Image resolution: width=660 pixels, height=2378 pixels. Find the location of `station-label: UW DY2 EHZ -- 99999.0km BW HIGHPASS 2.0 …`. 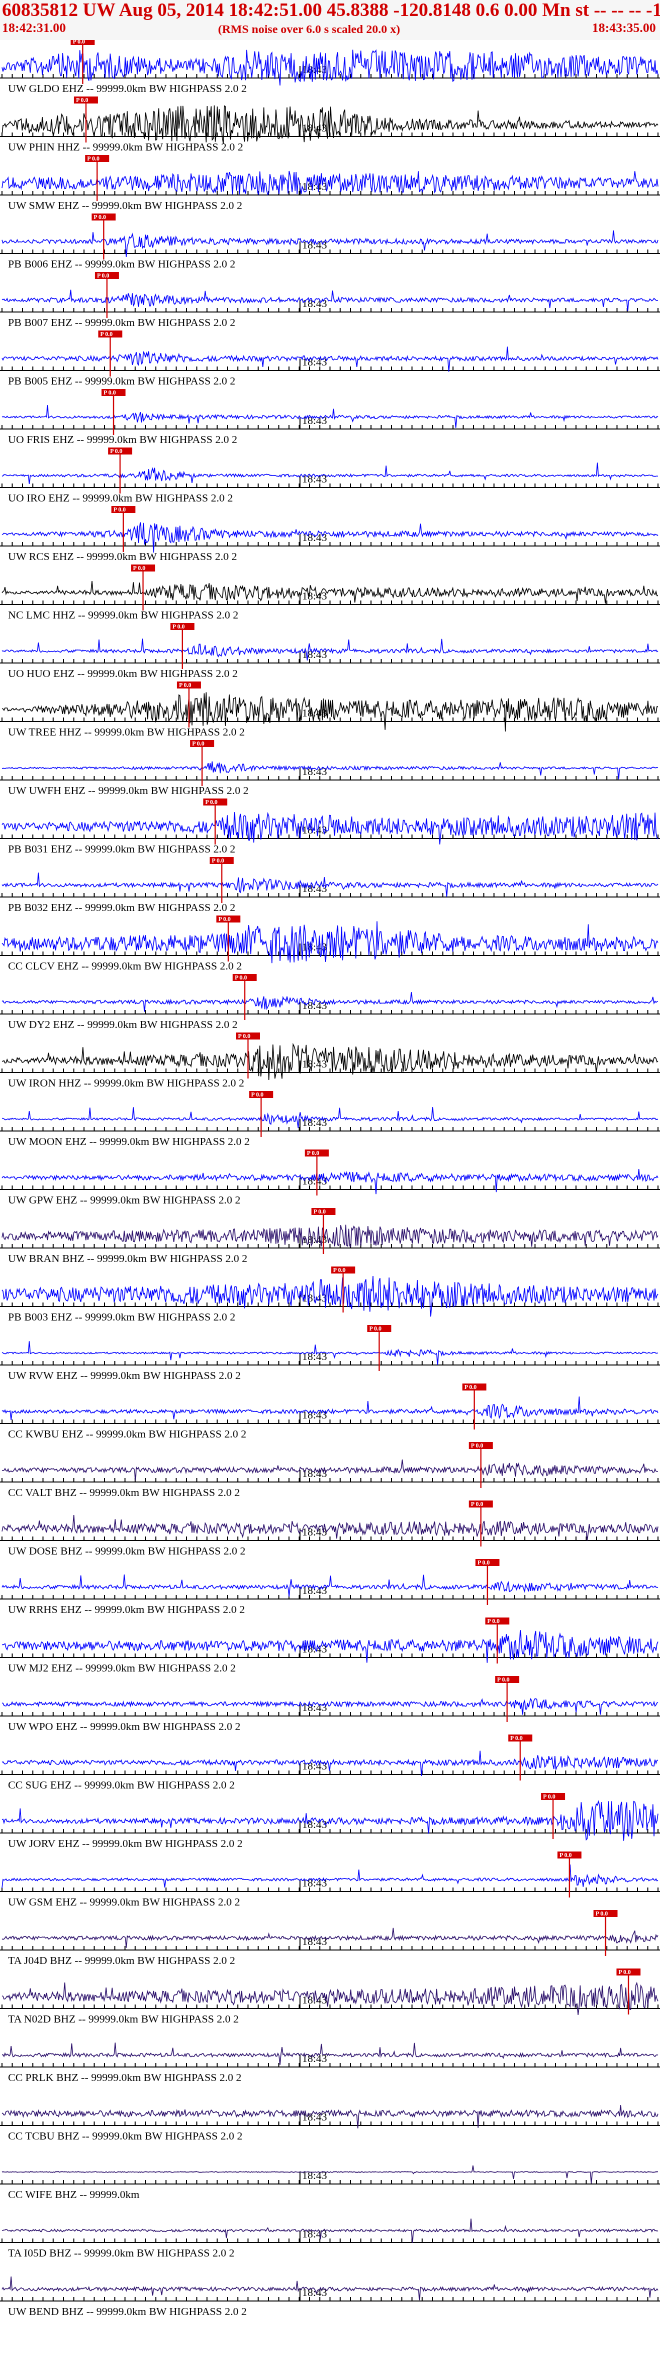

station-label: UW DY2 EHZ -- 99999.0km BW HIGHPASS 2.0 … is located at coordinates (123, 1025).